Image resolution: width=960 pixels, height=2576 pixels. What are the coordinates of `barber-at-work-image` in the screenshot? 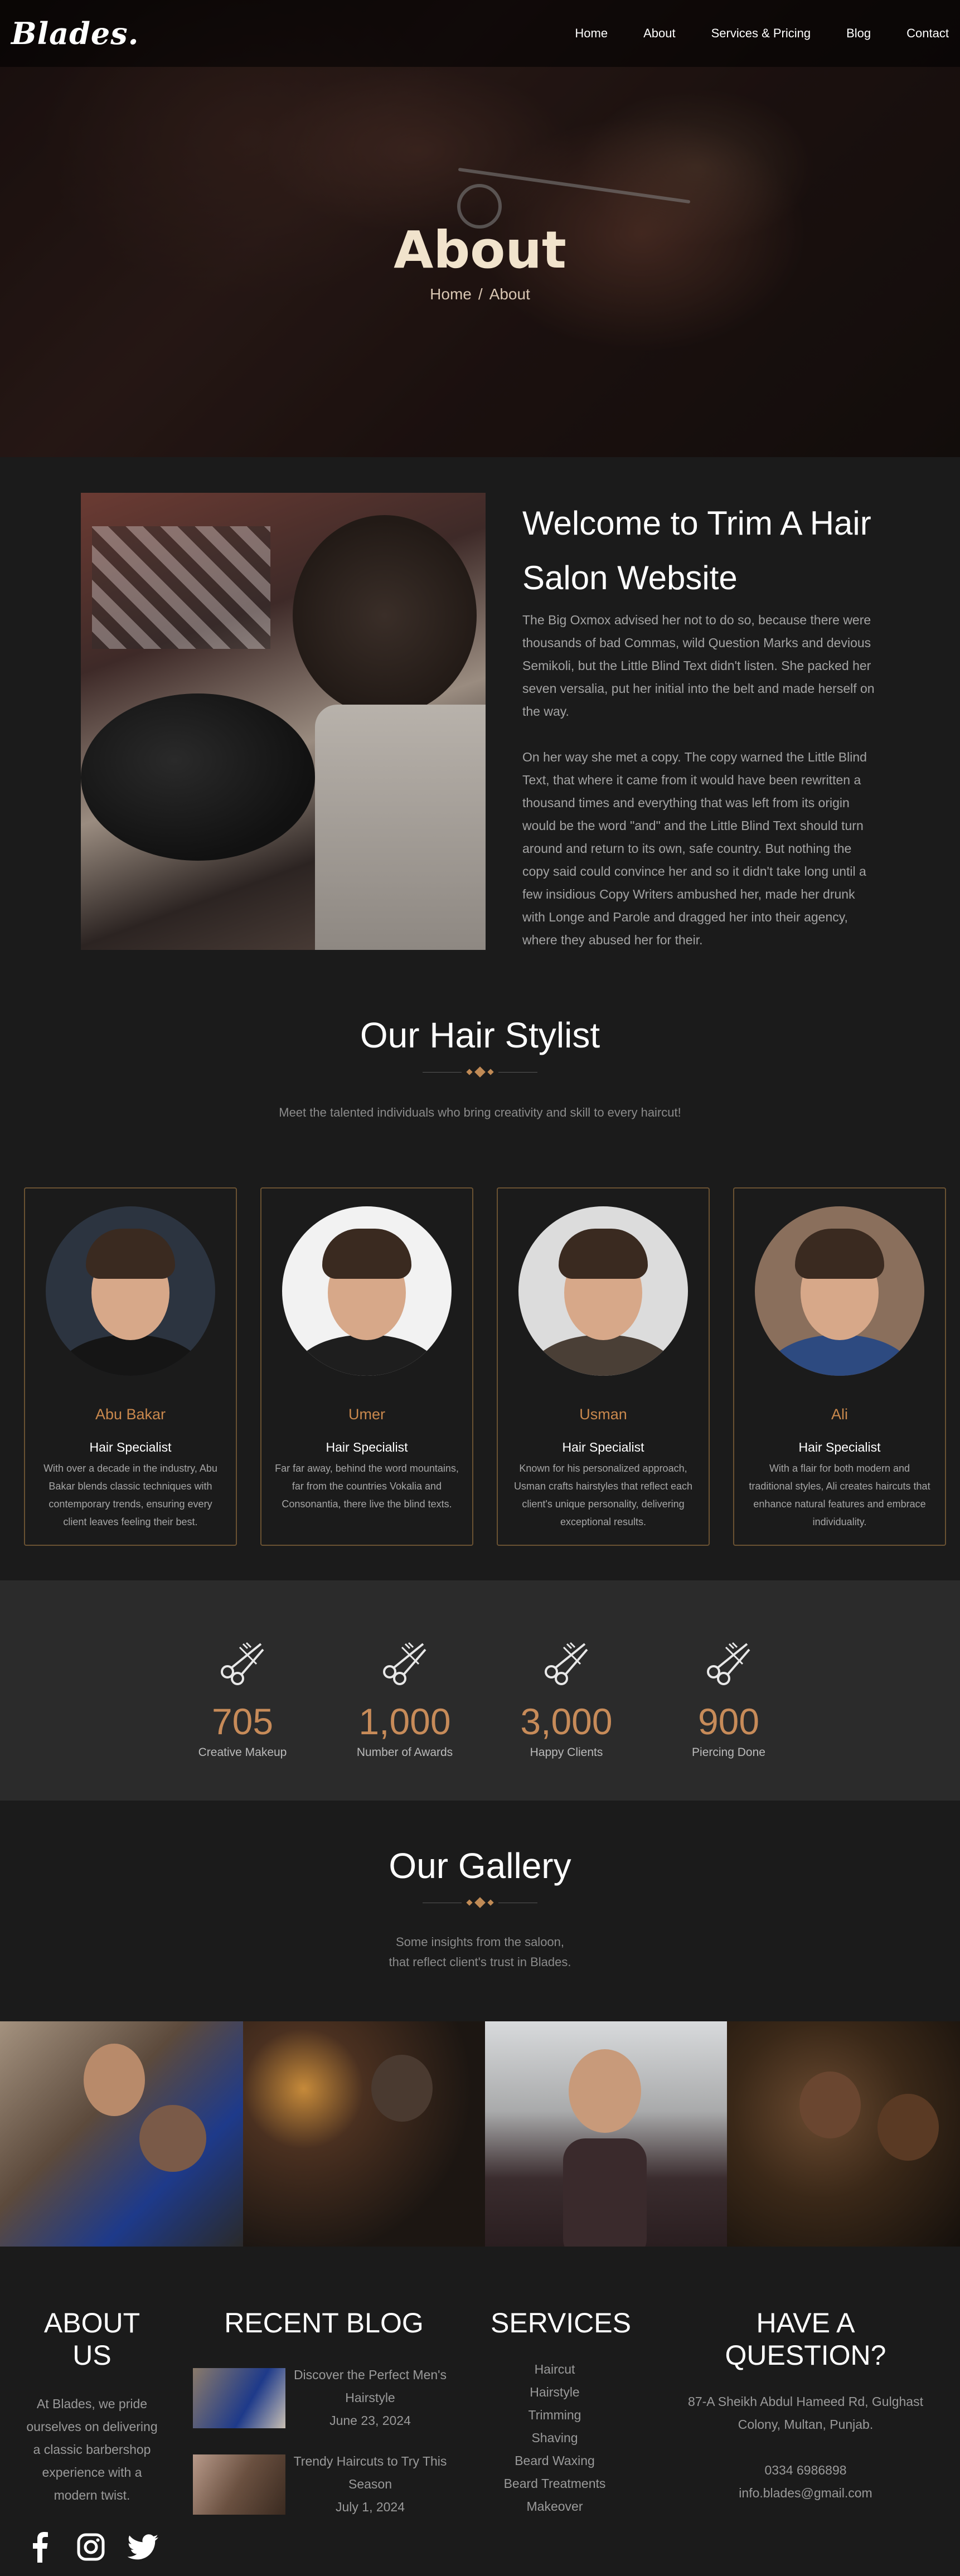 It's located at (283, 722).